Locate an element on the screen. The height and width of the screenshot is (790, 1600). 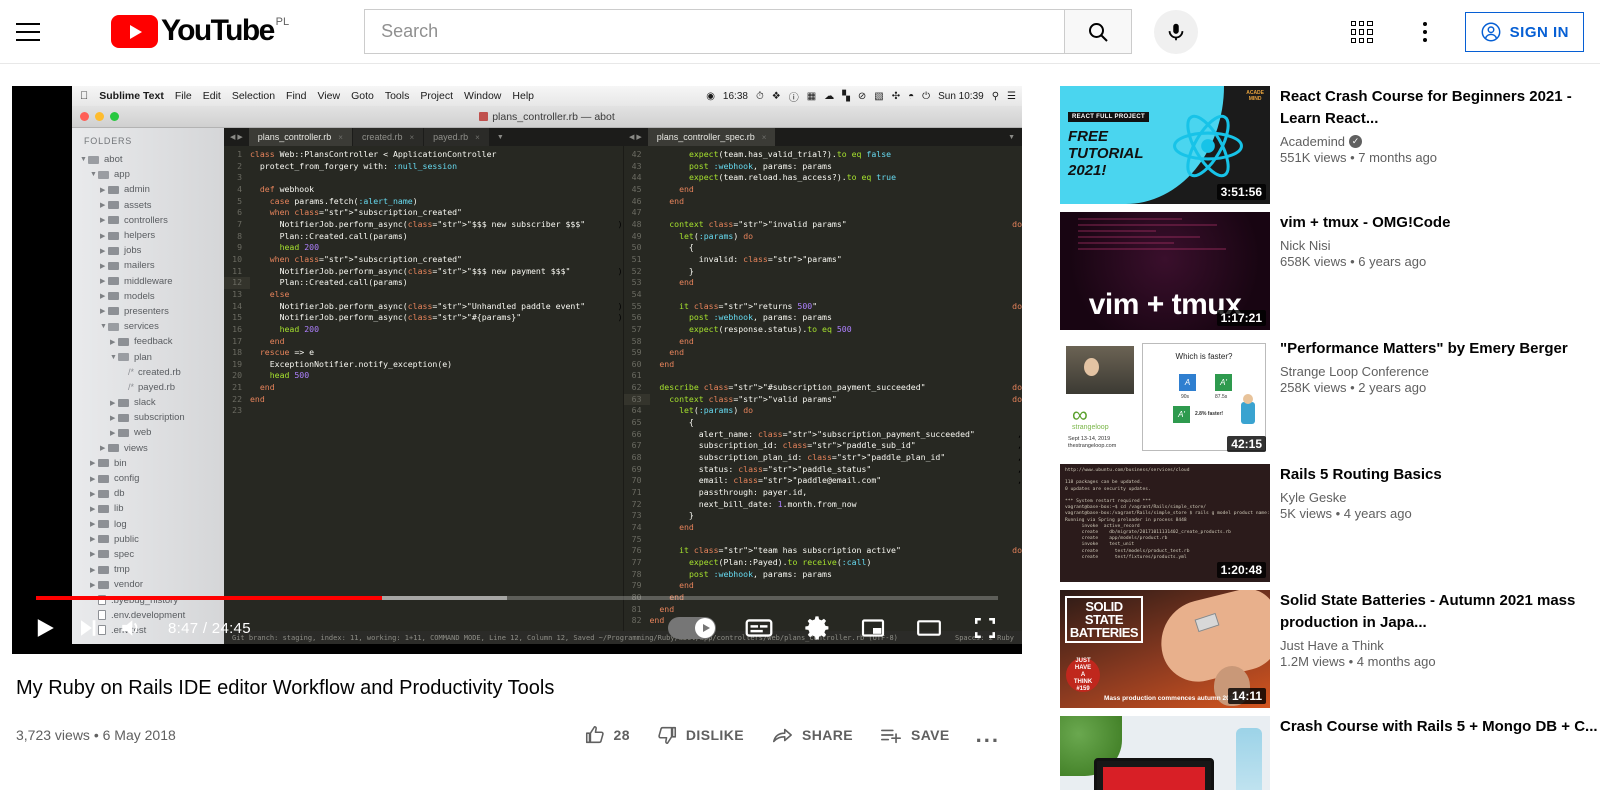
miniplayer-button is located at coordinates (873, 628).